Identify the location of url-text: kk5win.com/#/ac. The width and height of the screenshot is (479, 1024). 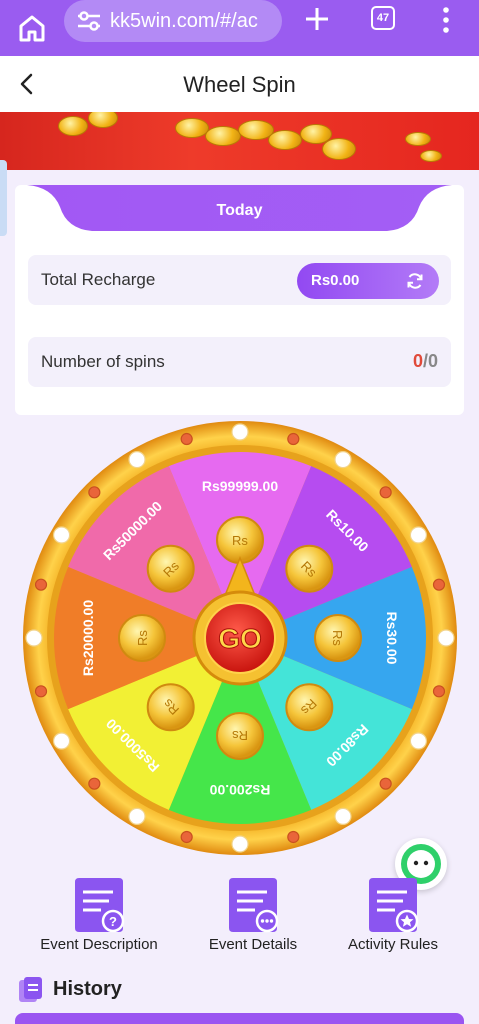
(184, 21).